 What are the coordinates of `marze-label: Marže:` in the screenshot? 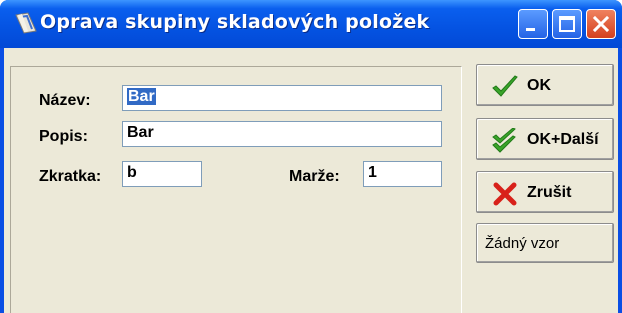 It's located at (314, 177).